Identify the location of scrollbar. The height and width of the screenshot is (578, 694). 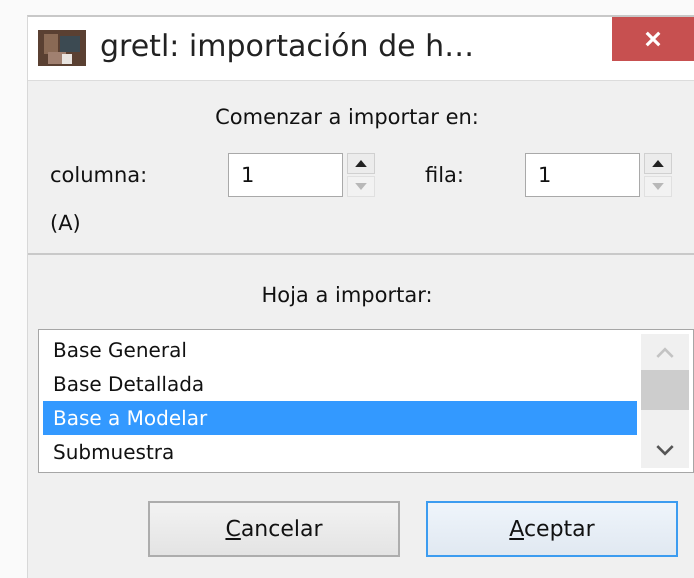
(665, 401).